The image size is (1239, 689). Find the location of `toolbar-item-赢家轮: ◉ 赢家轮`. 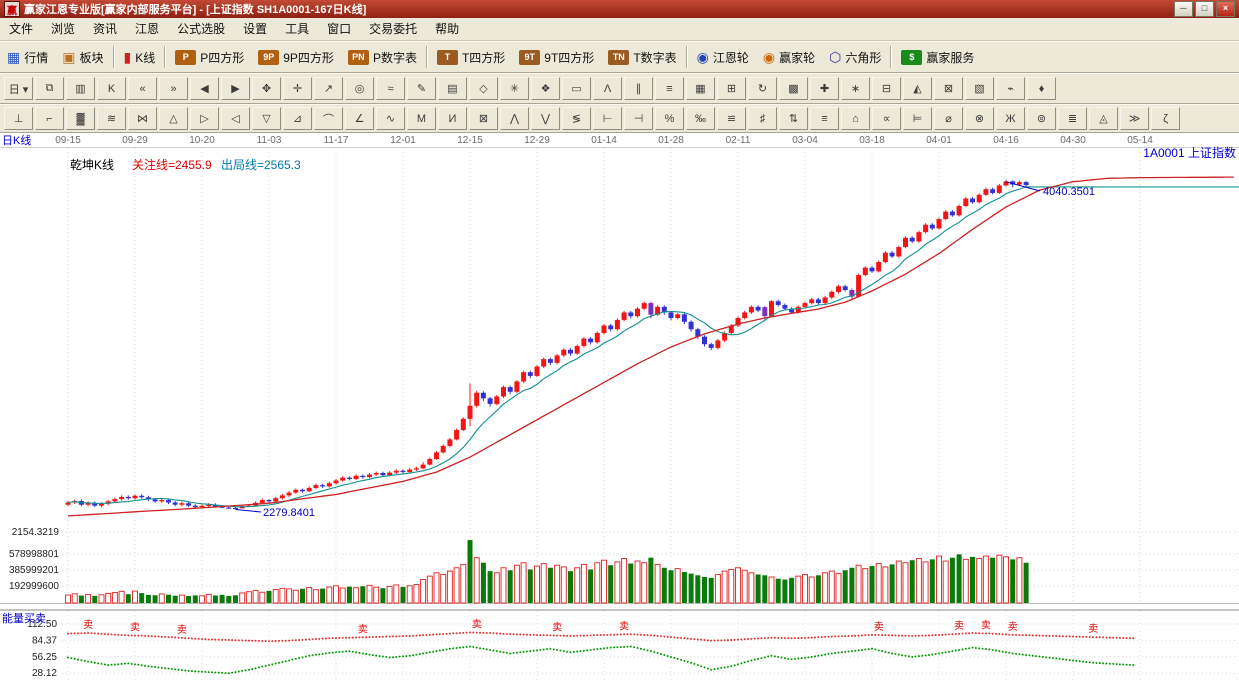

toolbar-item-赢家轮: ◉ 赢家轮 is located at coordinates (789, 57).